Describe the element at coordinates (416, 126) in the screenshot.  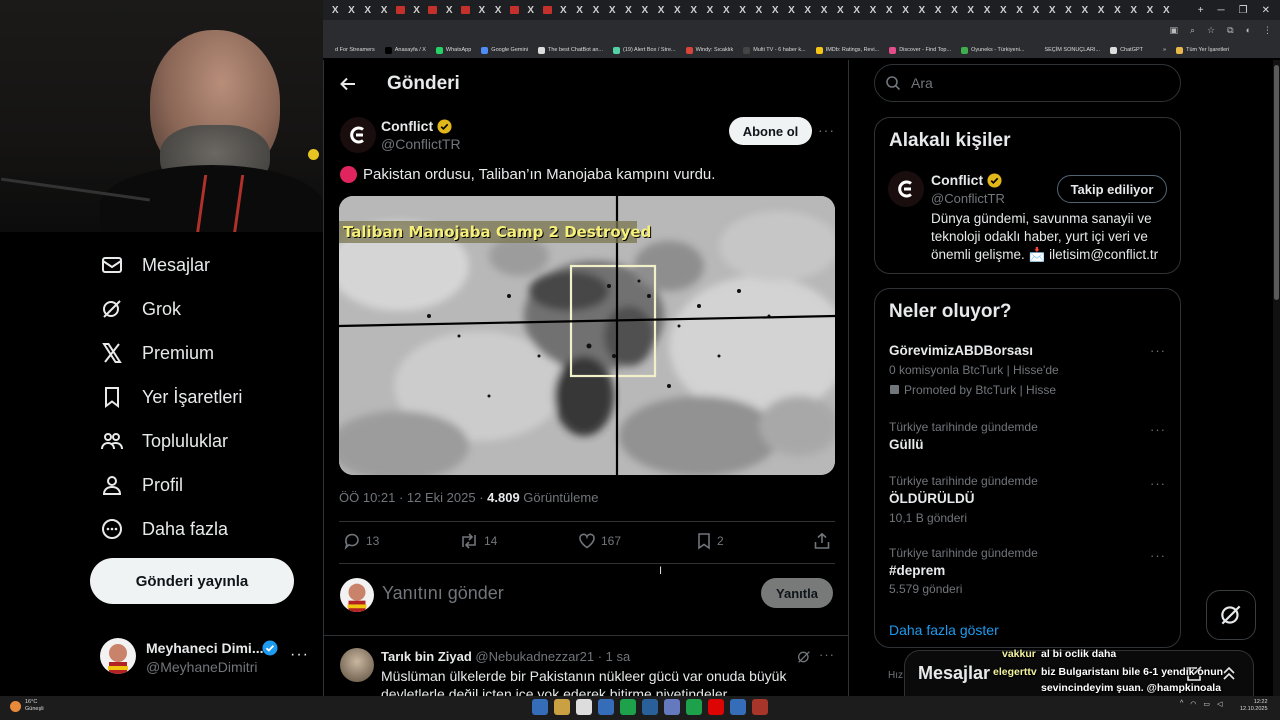
I see `author-name: Conflict` at that location.